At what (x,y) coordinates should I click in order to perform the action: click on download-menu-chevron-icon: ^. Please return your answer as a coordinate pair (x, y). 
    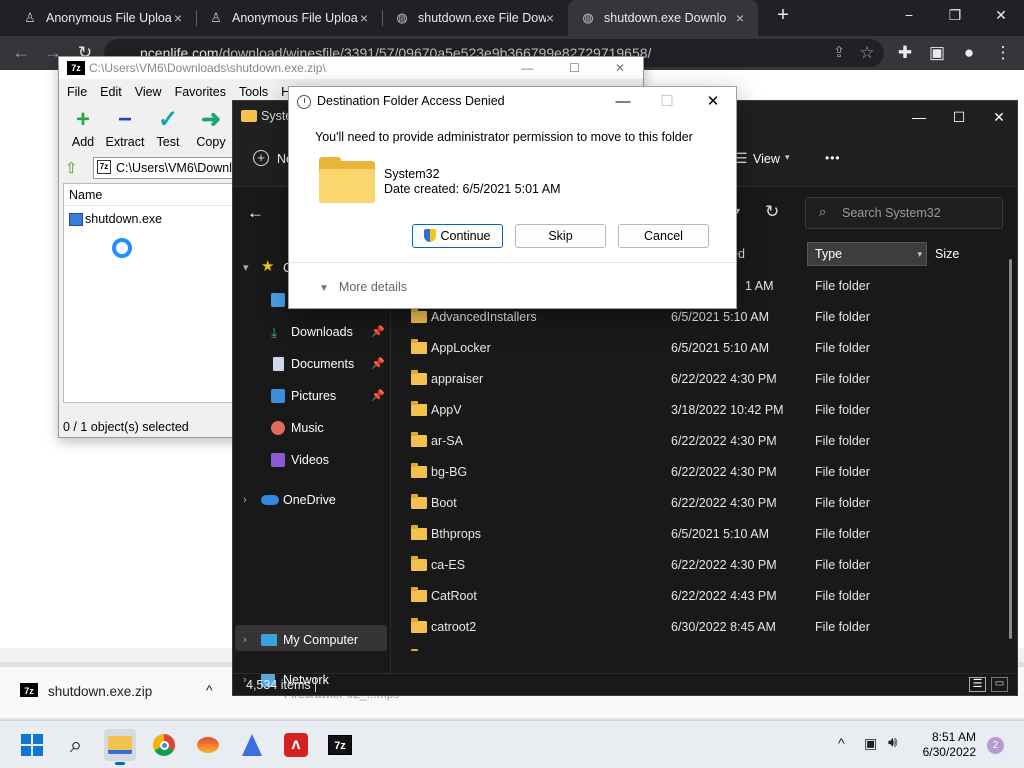
    Looking at the image, I should click on (209, 690).